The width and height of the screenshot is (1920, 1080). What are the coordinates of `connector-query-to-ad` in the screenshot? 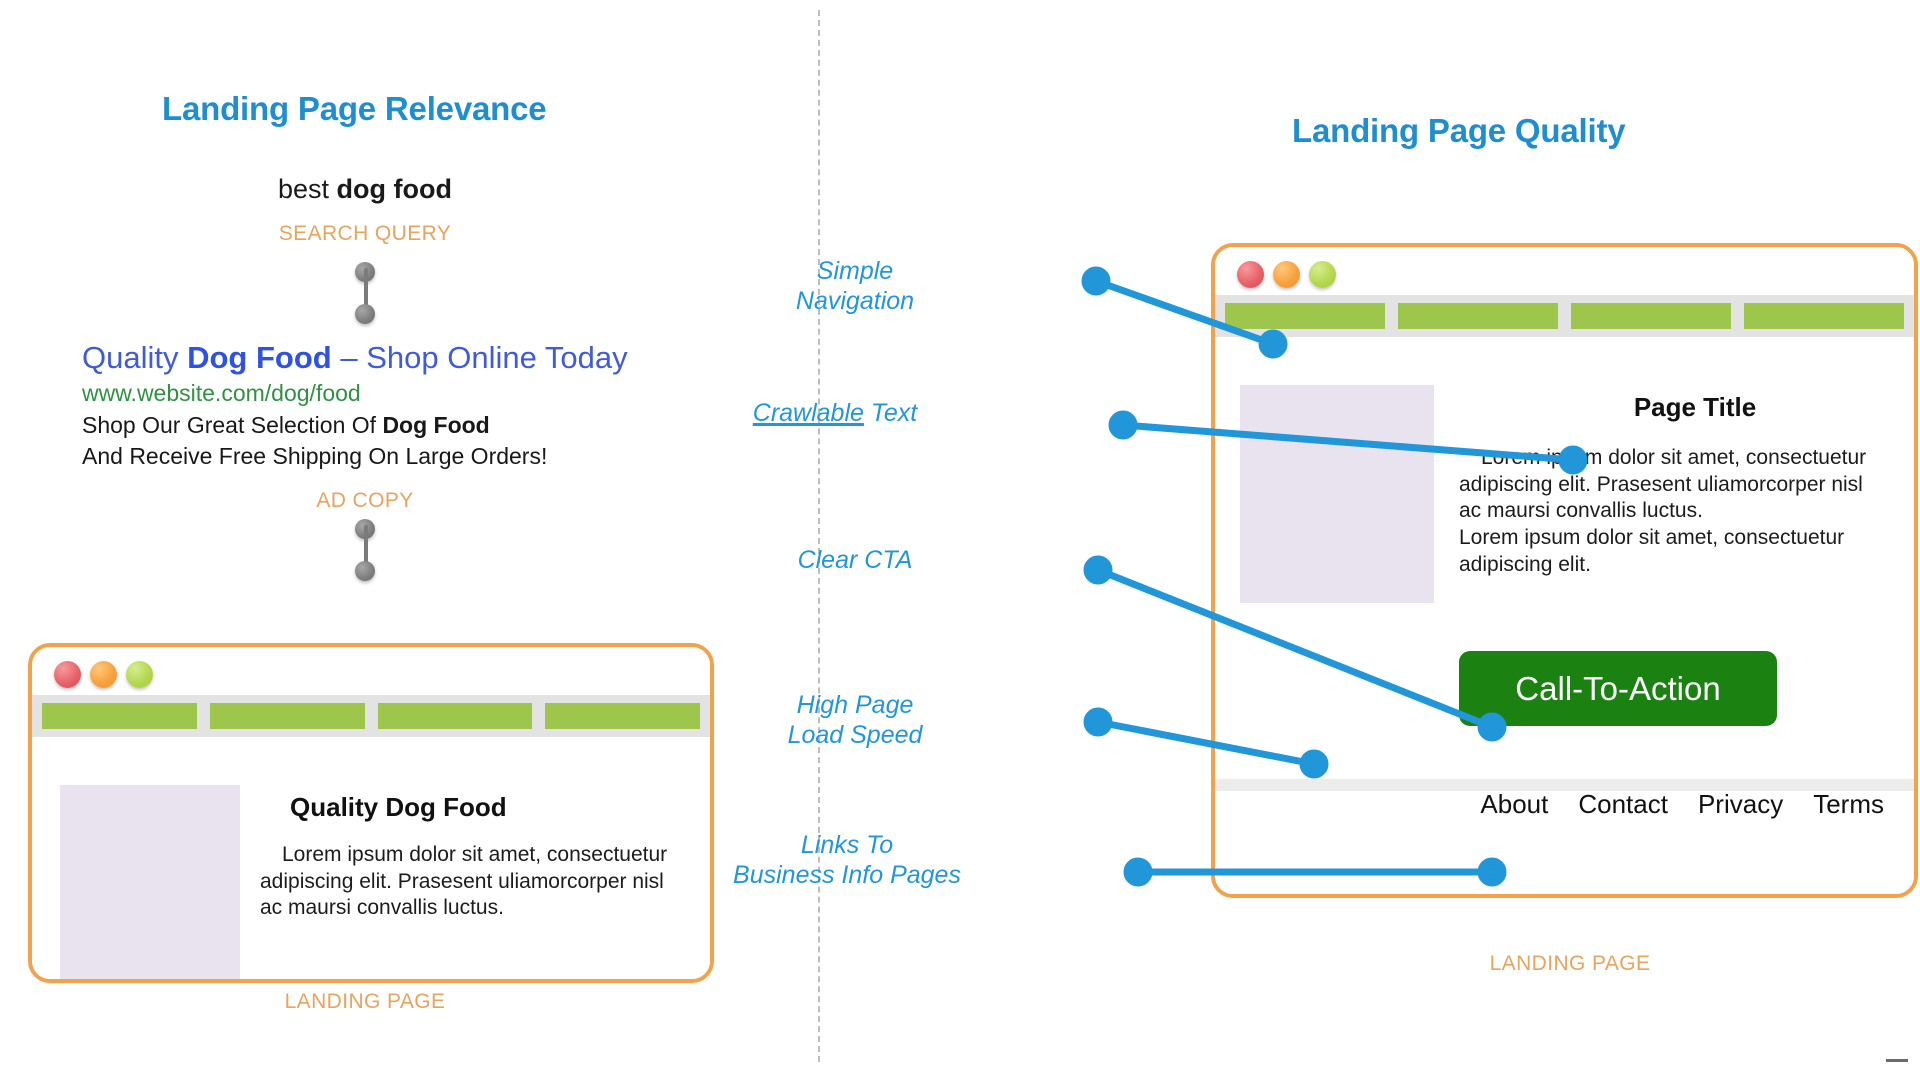 It's located at (366, 293).